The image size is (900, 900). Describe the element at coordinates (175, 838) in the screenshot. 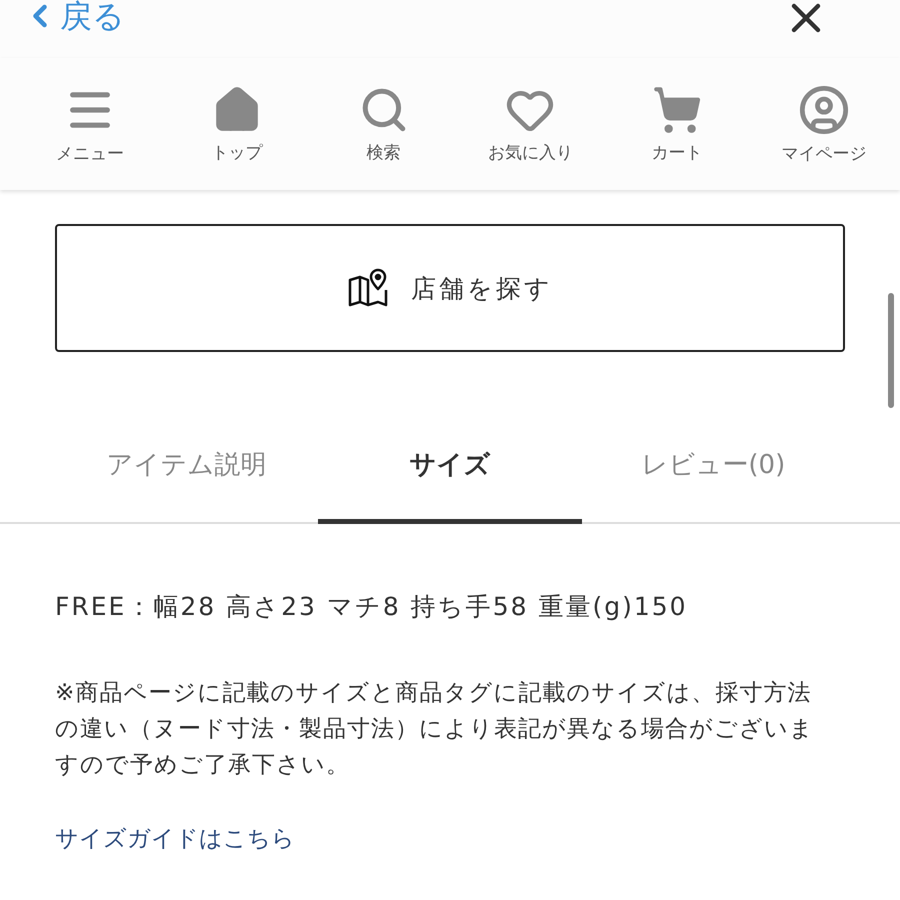

I see `size-guide-link: サイズガイドはこちら` at that location.